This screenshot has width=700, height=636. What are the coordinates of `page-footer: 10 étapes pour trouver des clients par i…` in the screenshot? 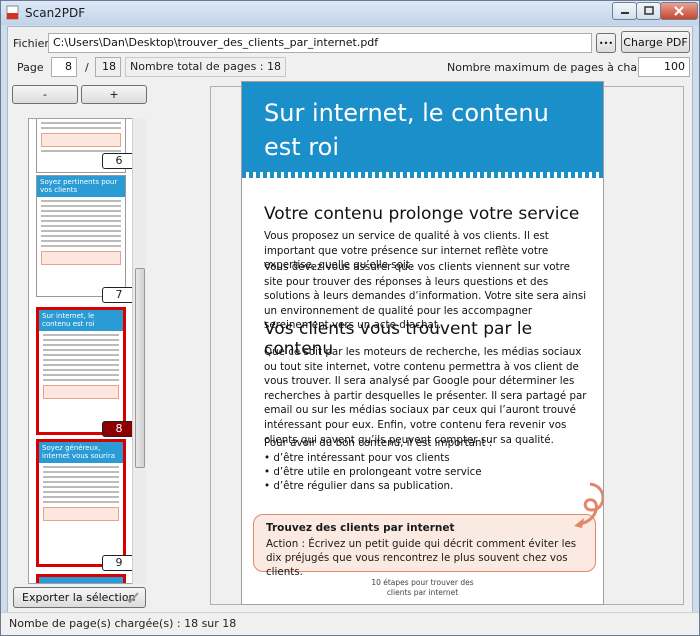 It's located at (422, 588).